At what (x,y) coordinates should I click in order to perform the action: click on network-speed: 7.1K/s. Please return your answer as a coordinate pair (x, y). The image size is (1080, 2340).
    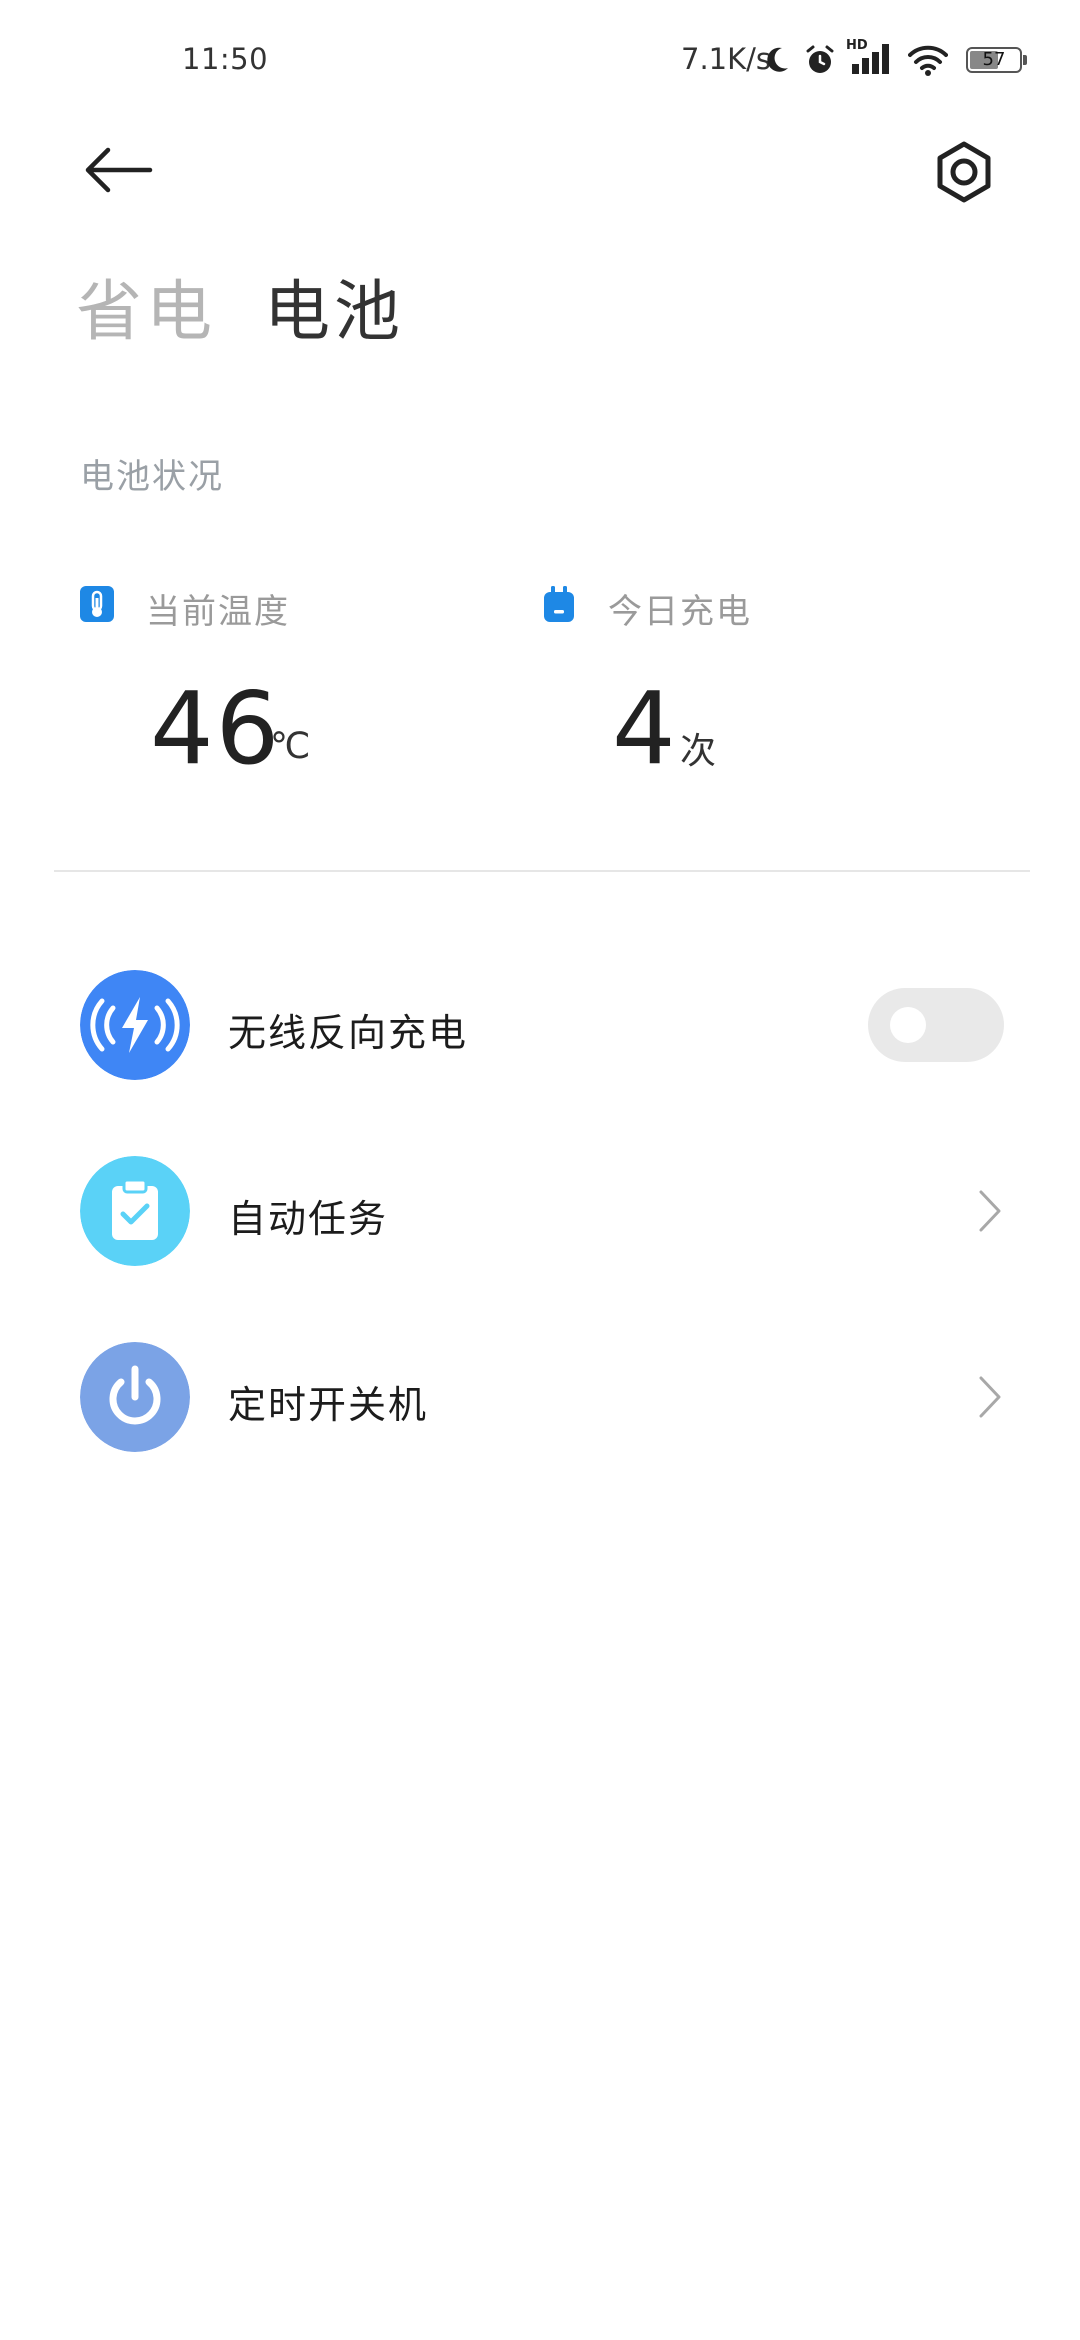
    Looking at the image, I should click on (726, 59).